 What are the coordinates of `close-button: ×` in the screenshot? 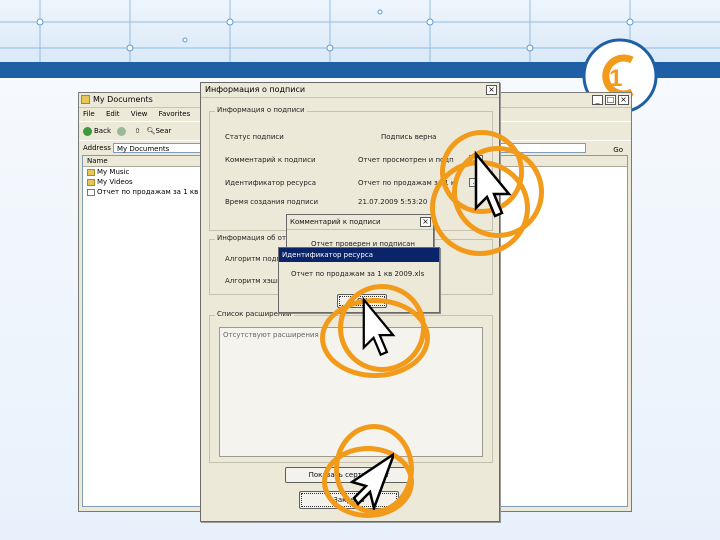 It's located at (623, 100).